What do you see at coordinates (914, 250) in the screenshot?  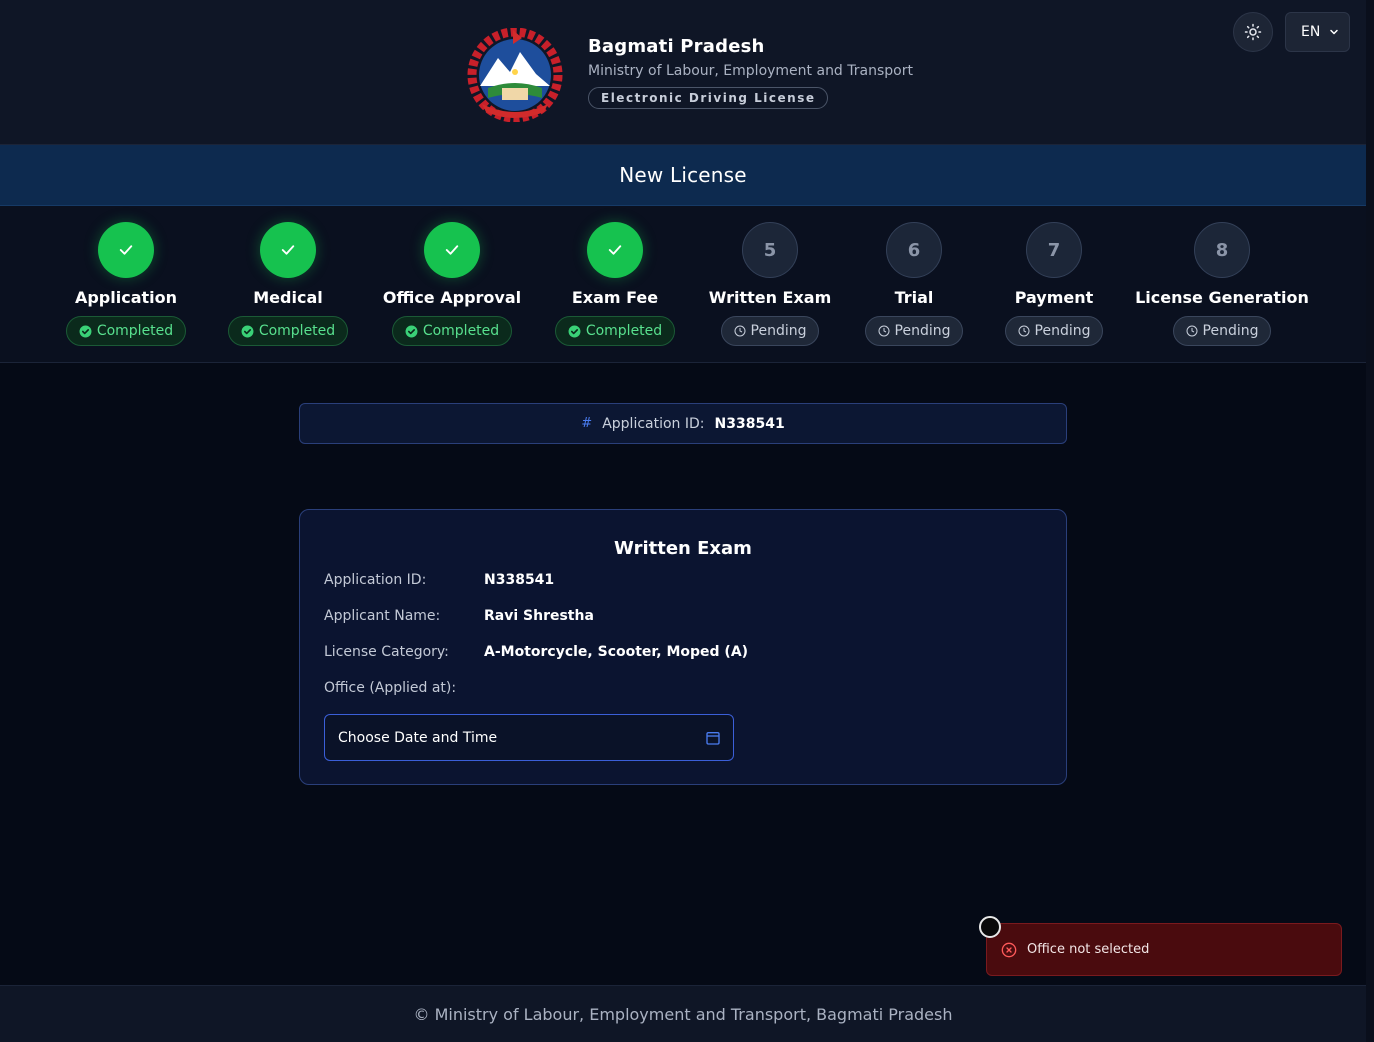 I see `step-number: 6` at bounding box center [914, 250].